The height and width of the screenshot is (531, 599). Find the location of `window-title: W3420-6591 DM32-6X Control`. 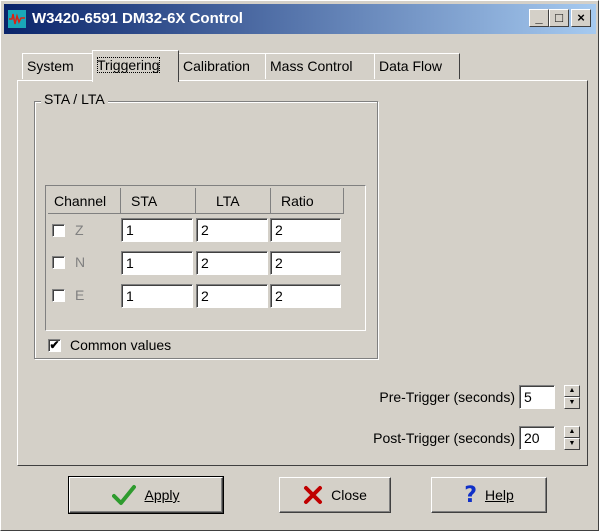

window-title: W3420-6591 DM32-6X Control is located at coordinates (137, 18).